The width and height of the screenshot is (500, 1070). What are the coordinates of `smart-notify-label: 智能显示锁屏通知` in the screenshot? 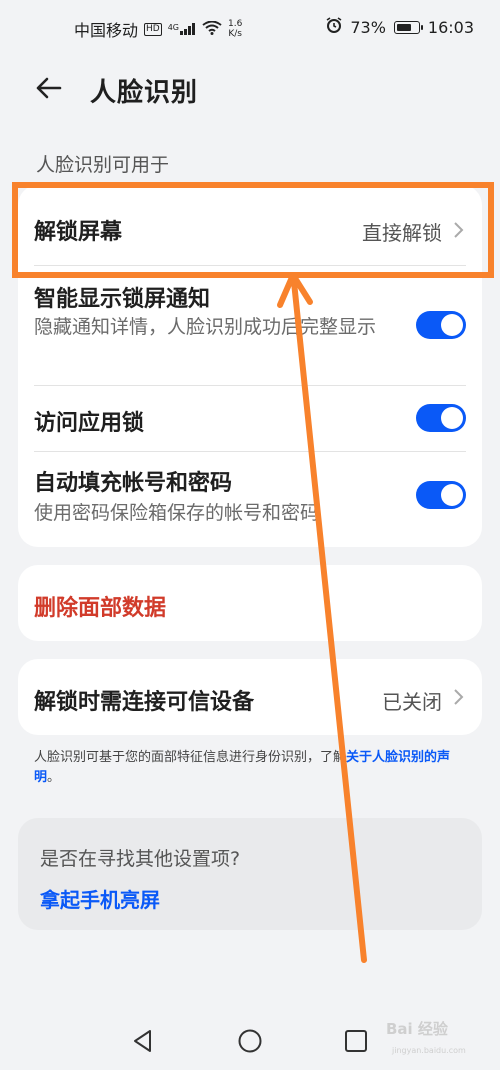 It's located at (122, 299).